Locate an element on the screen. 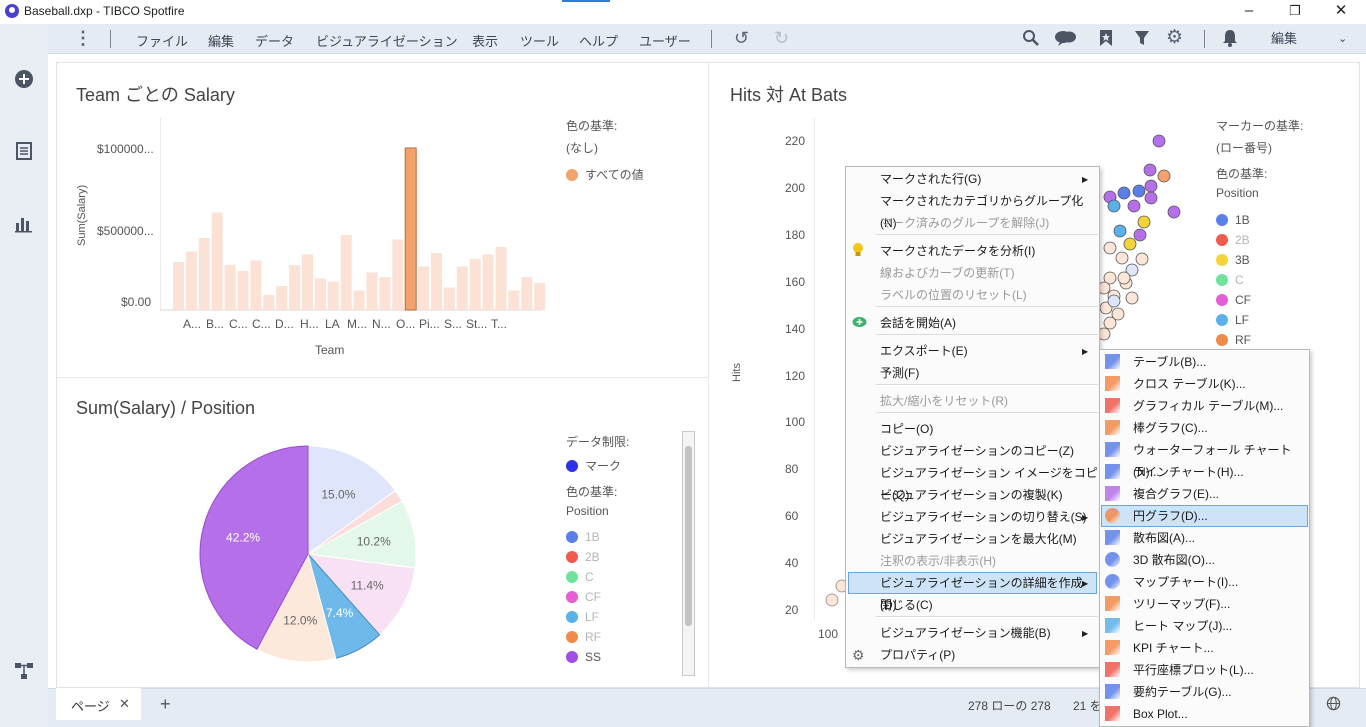 This screenshot has width=1366, height=727. context-menu-item: ビジュアライゼーションのコピー(Z) is located at coordinates (977, 451).